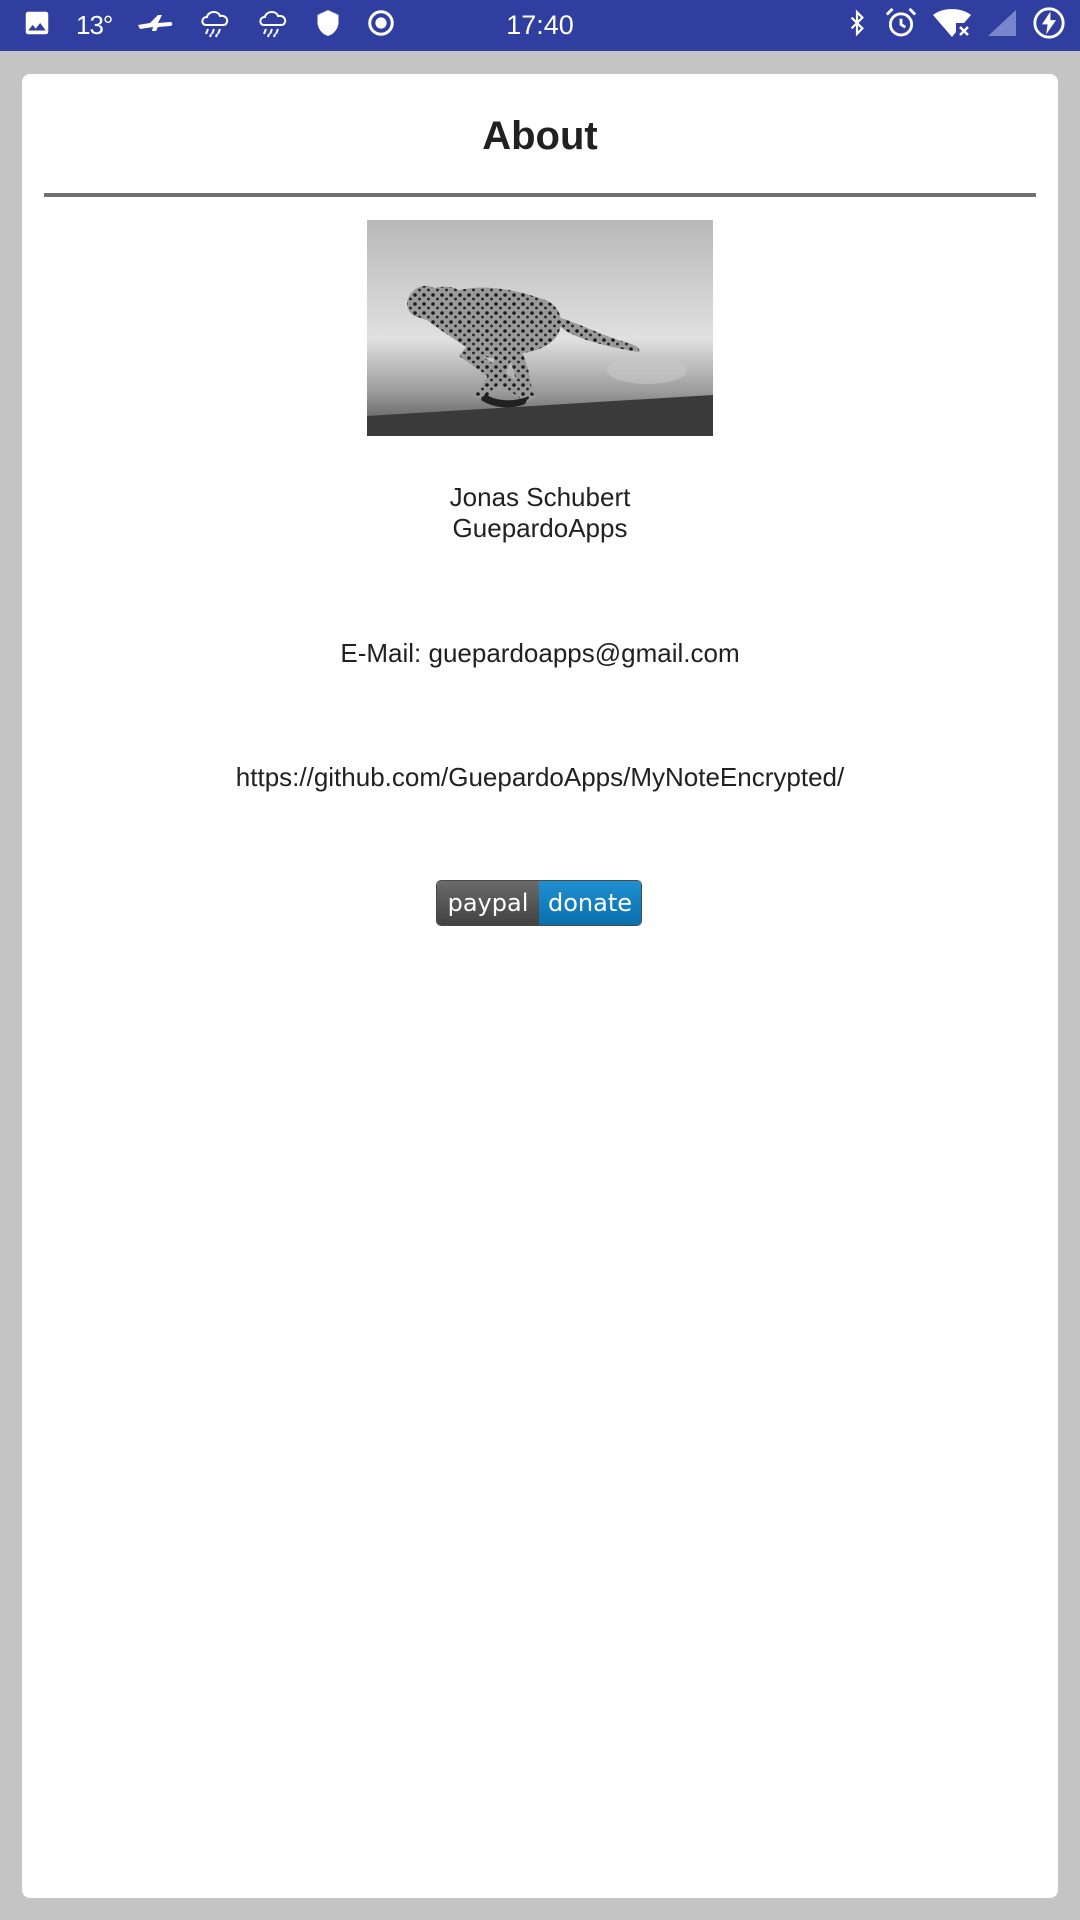  What do you see at coordinates (540, 328) in the screenshot?
I see `cheetah-photo` at bounding box center [540, 328].